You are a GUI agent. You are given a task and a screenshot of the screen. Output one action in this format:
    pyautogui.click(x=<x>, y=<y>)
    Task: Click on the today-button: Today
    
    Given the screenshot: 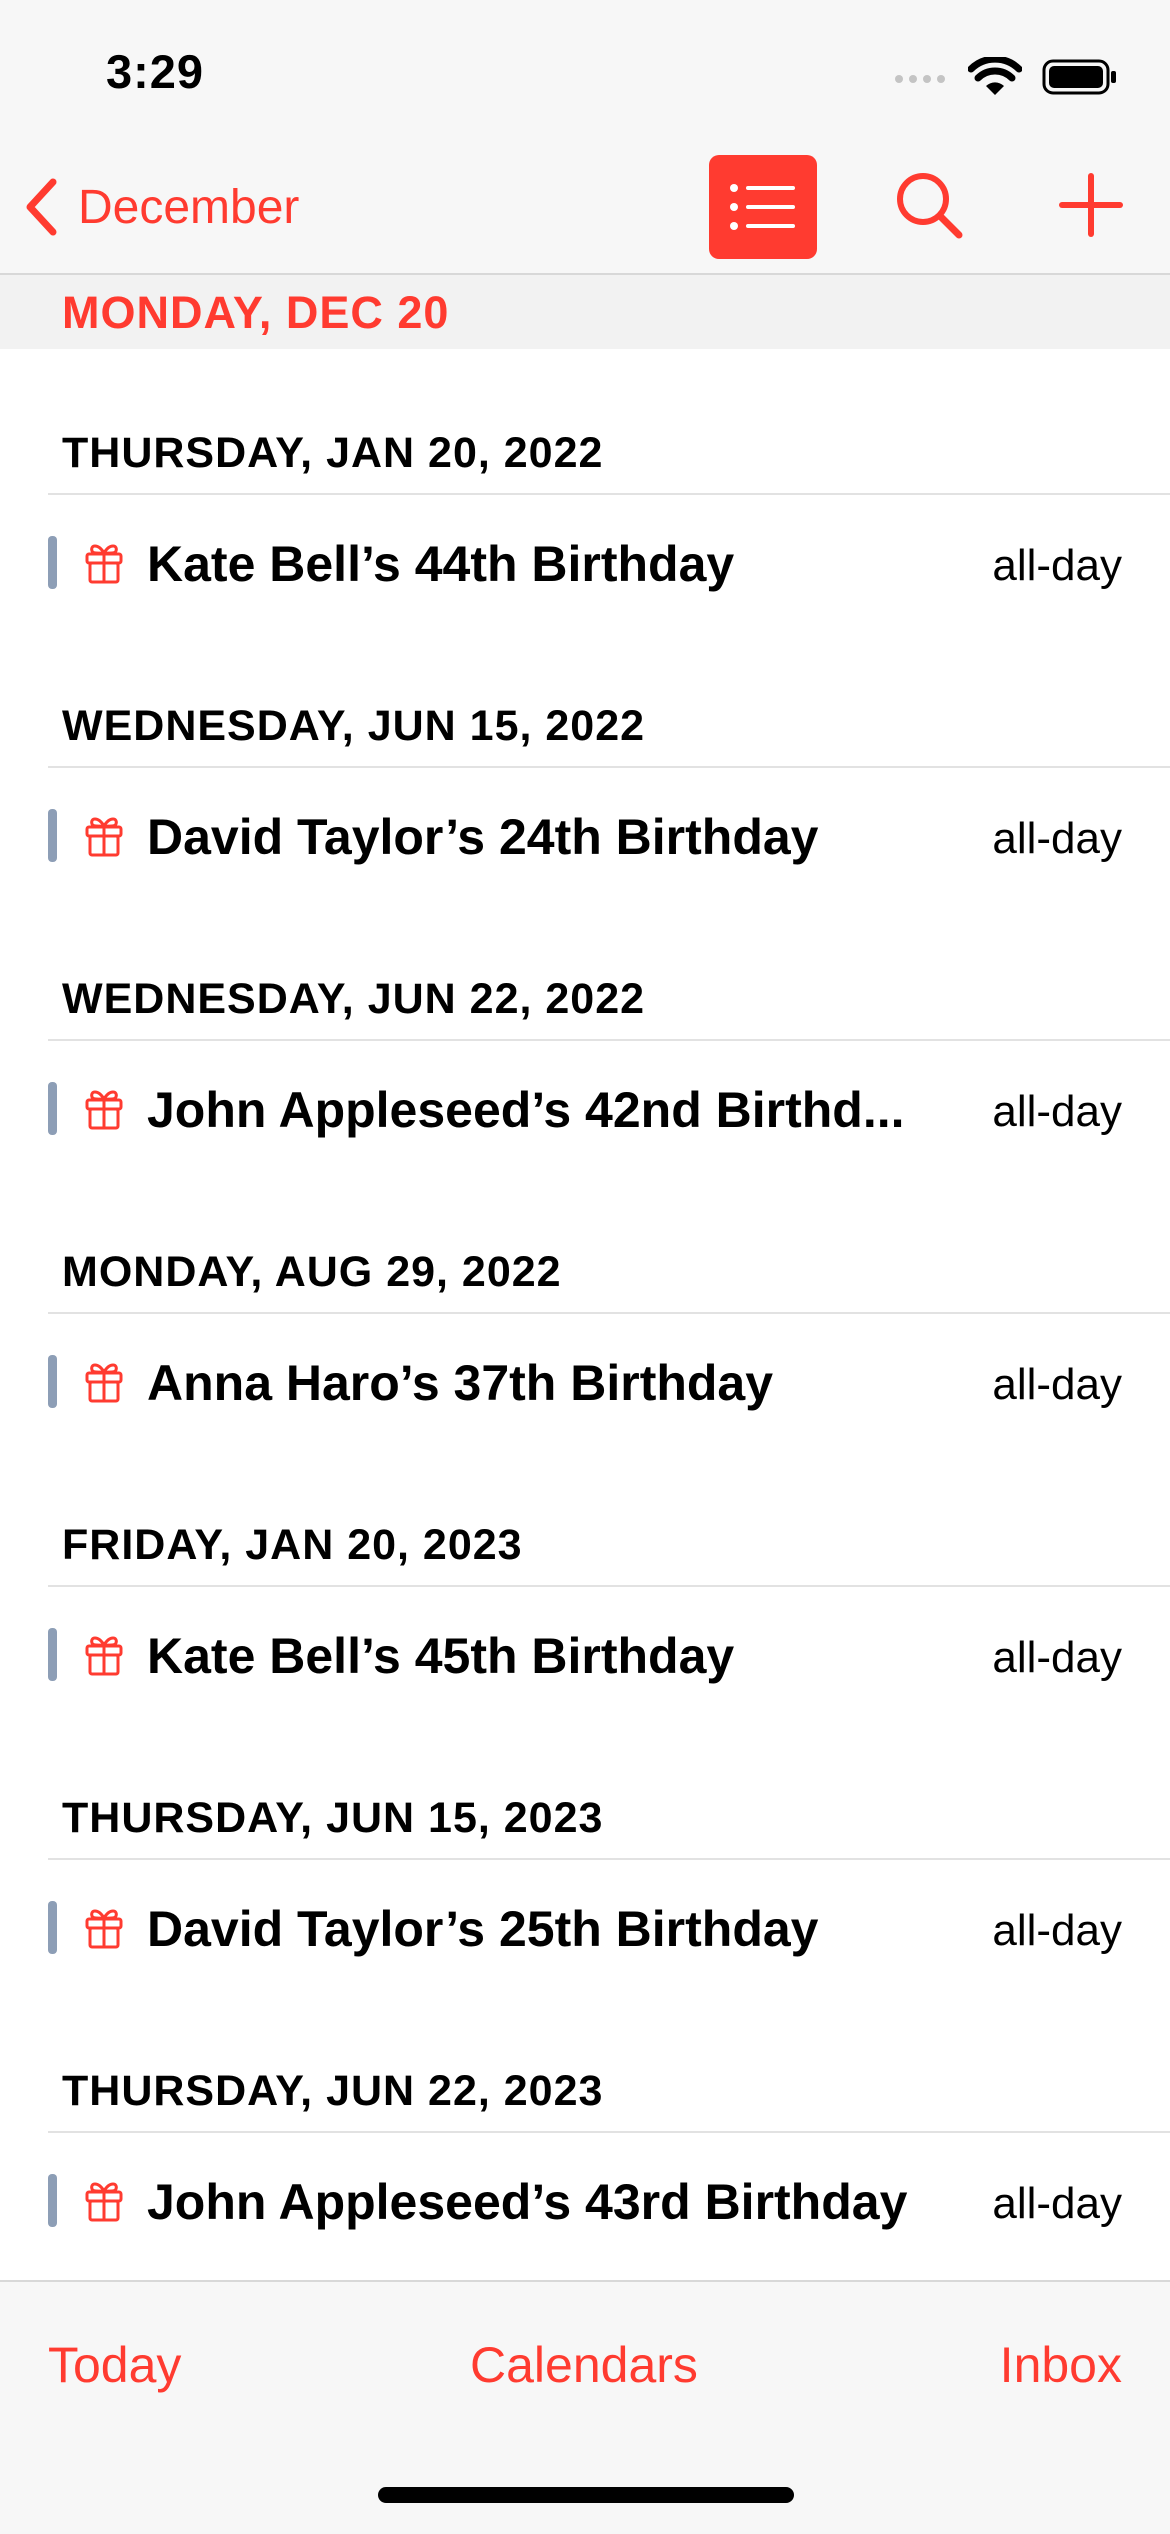 What is the action you would take?
    pyautogui.click(x=114, y=2365)
    